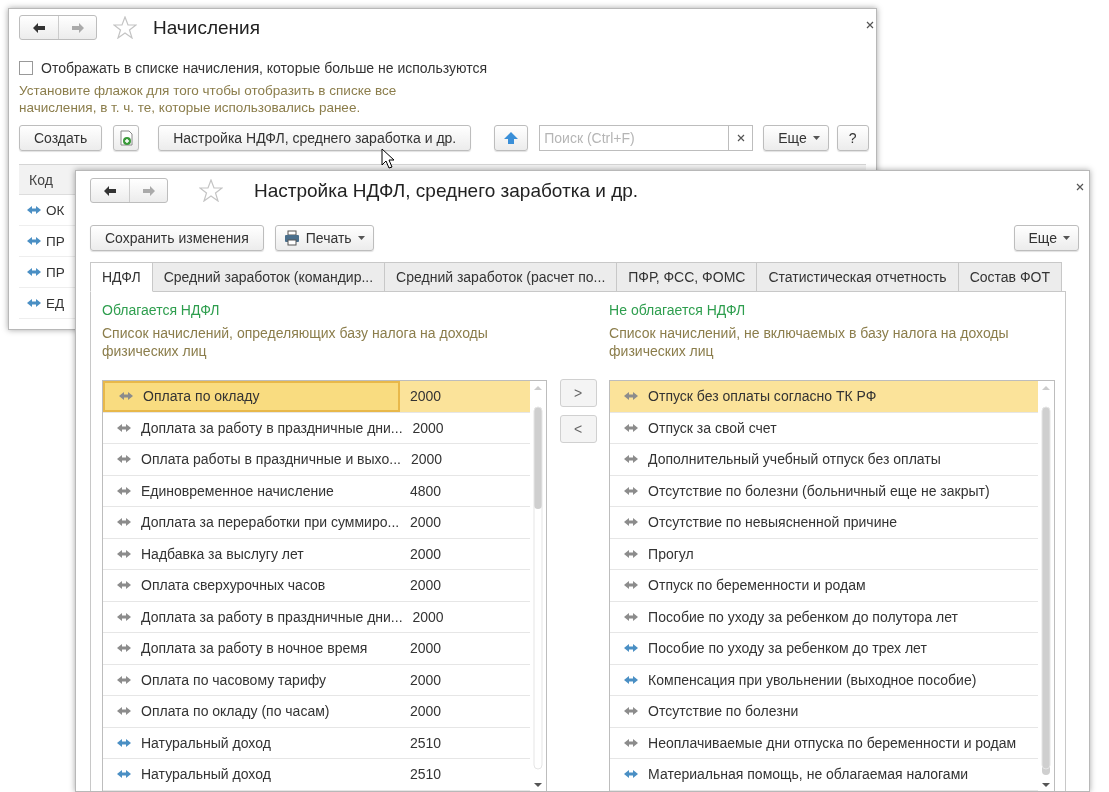 The image size is (1109, 792). Describe the element at coordinates (201, 396) in the screenshot. I see `item-name: Оплата по окладу` at that location.